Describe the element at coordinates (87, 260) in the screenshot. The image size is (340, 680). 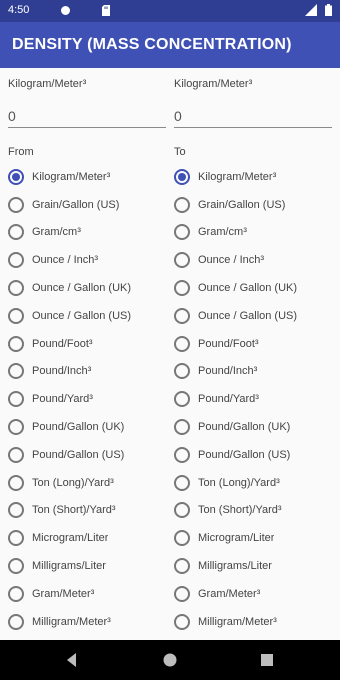
I see `from-unit-option: Ounce / Inch³` at that location.